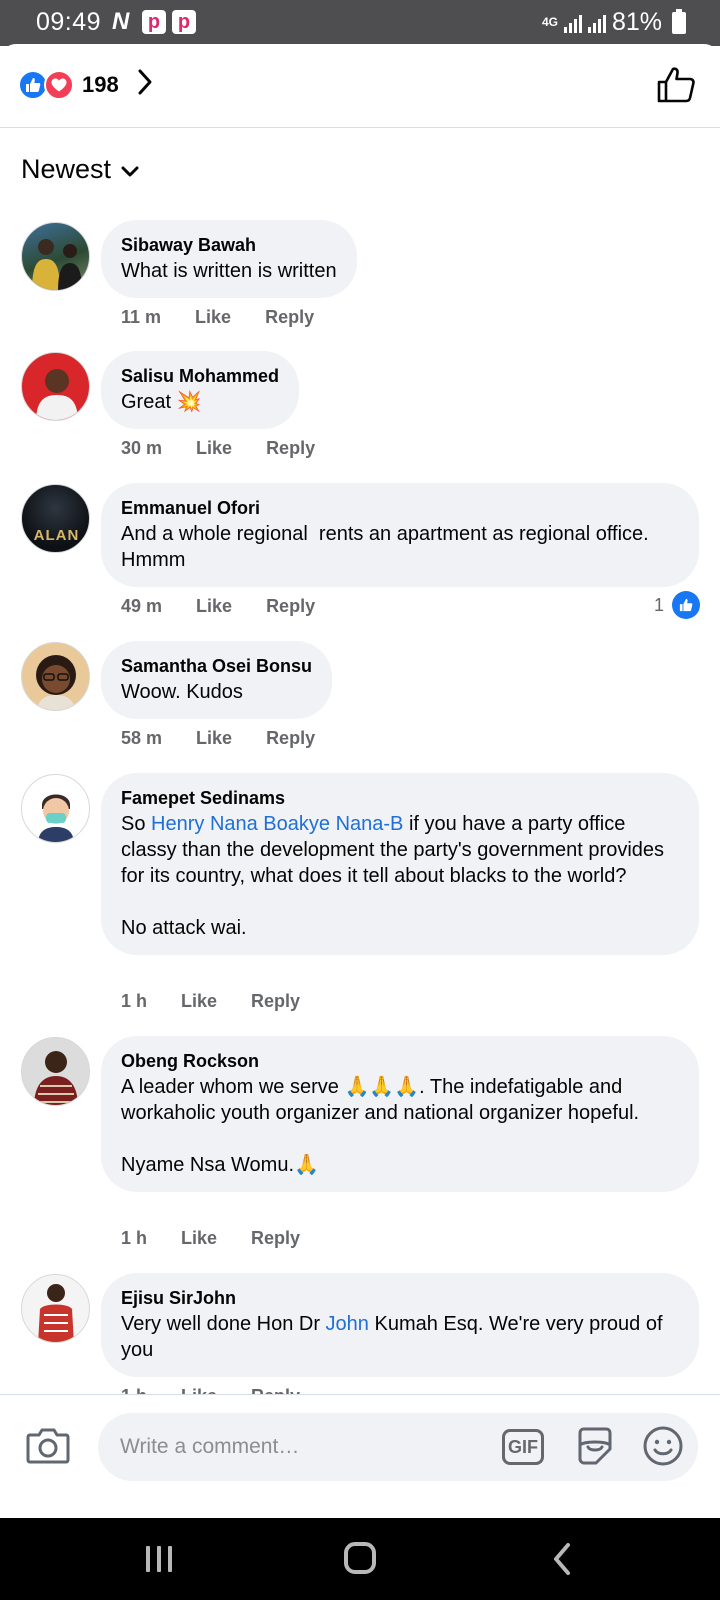 This screenshot has width=720, height=1600. What do you see at coordinates (48, 1447) in the screenshot?
I see `camera-icon` at bounding box center [48, 1447].